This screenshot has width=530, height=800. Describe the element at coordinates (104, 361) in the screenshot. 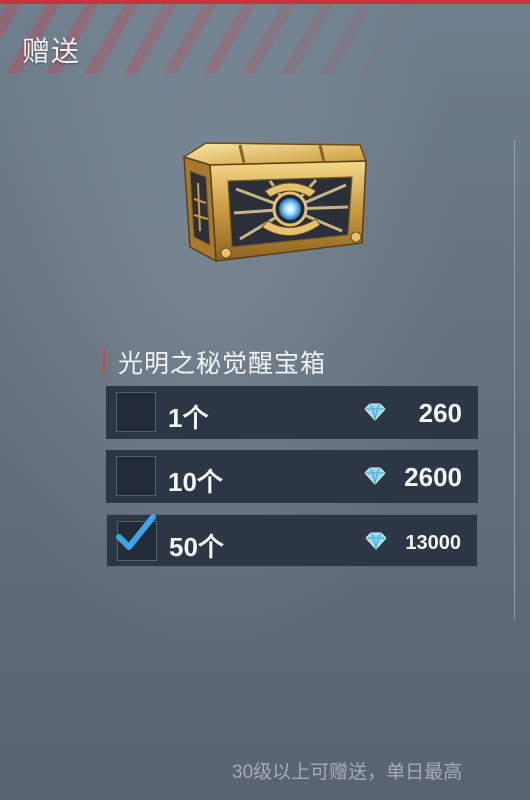

I see `item-title-accent` at that location.